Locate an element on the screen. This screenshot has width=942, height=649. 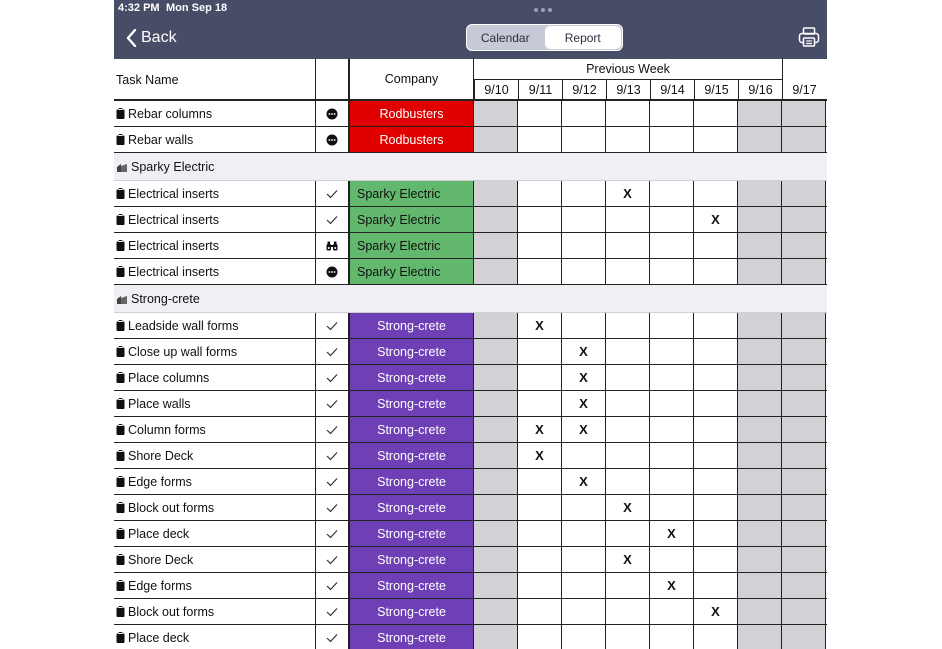
table-row: Column forms Strong-crete X X is located at coordinates (470, 430).